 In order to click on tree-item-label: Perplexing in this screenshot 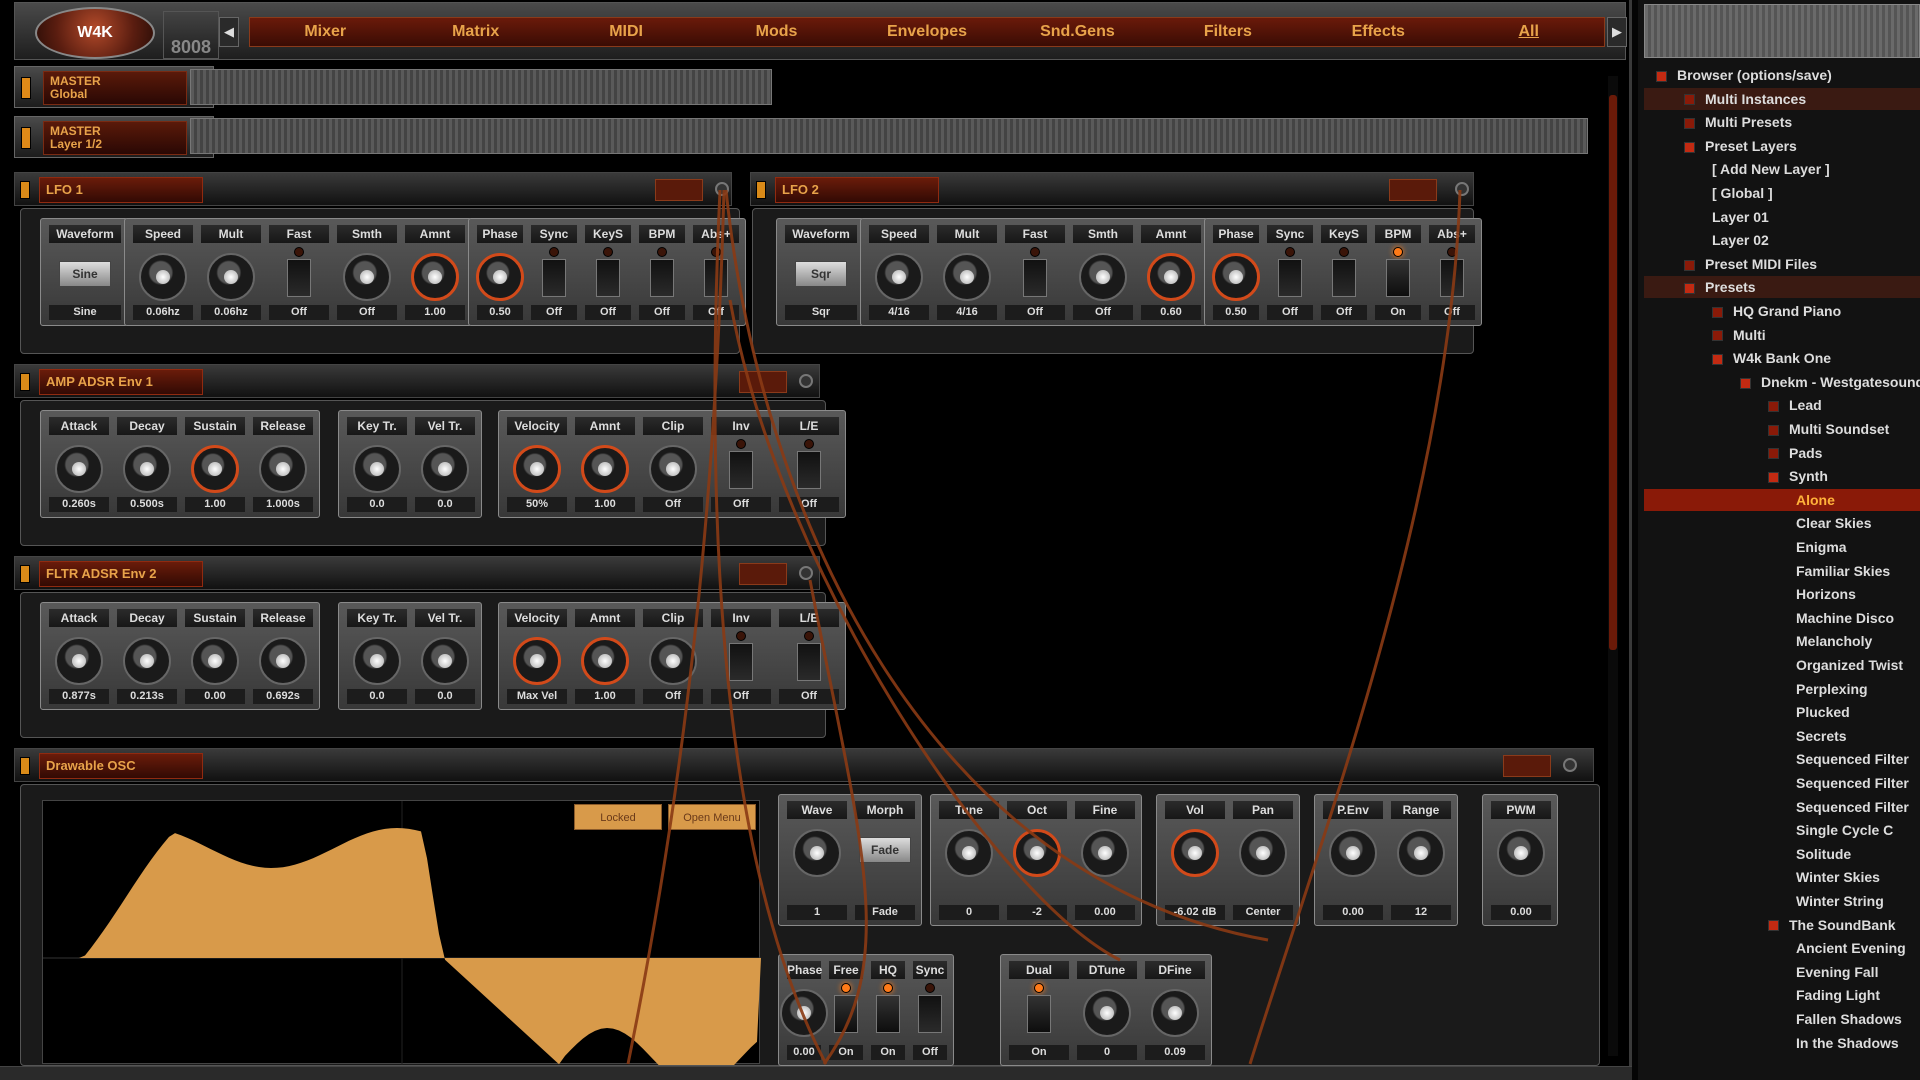, I will do `click(1832, 688)`.